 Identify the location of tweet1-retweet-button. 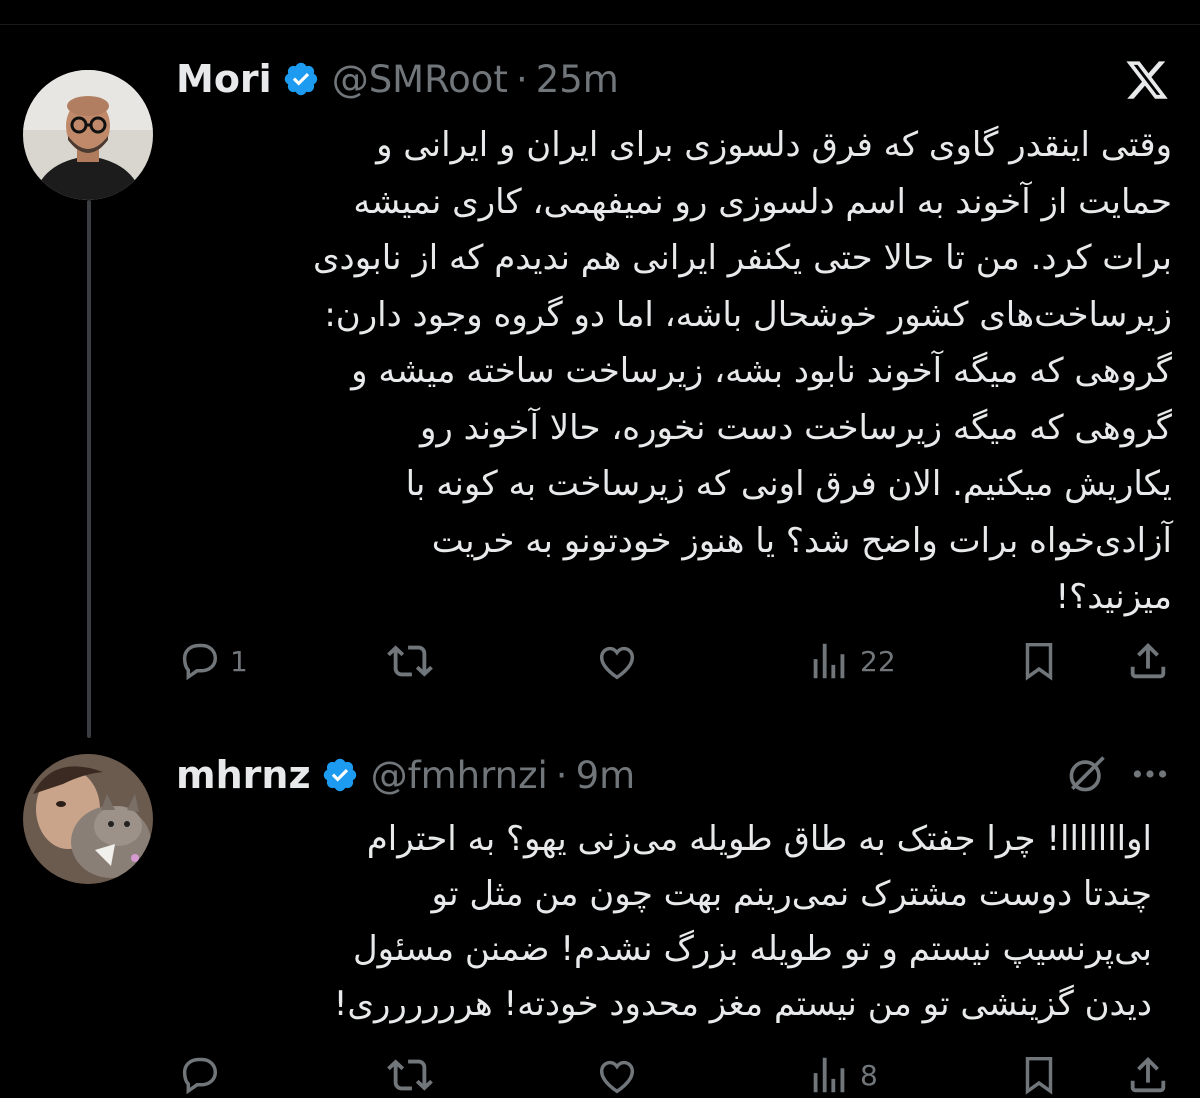
(410, 661).